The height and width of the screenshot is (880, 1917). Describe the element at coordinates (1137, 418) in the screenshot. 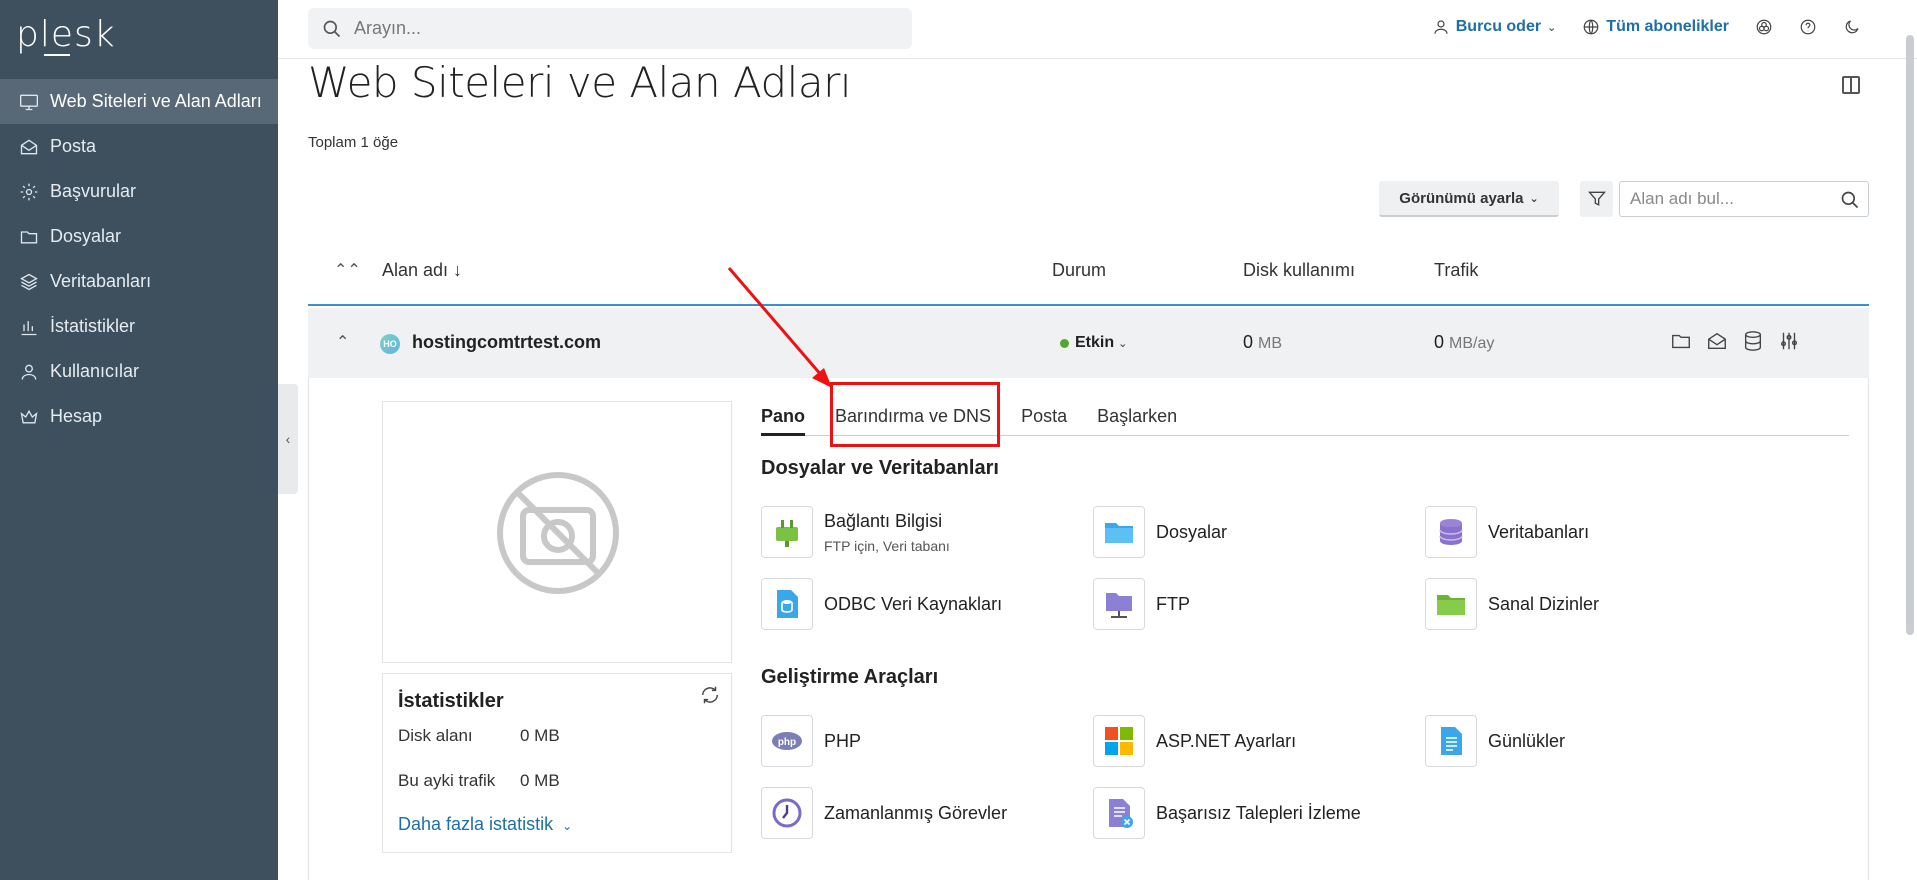

I see `tab-getting-started: Başlarken` at that location.